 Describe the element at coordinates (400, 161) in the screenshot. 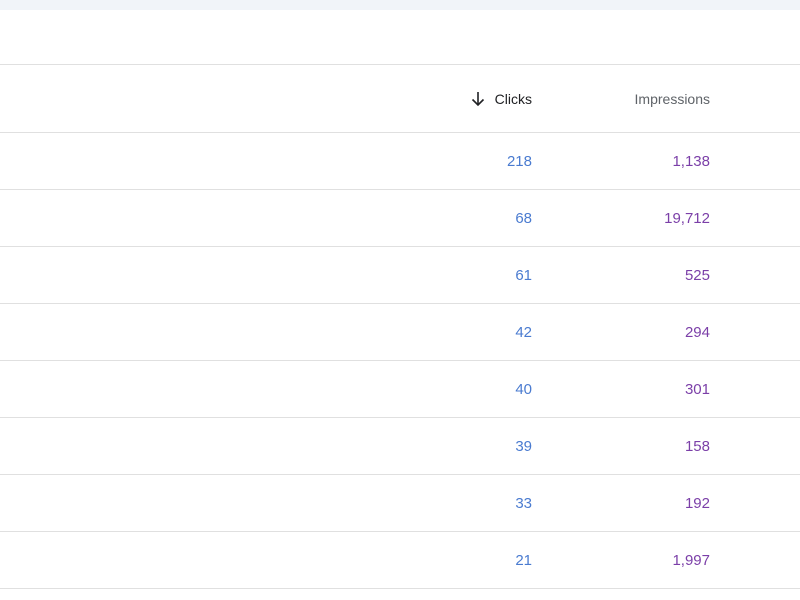

I see `table-row: 218 1,138` at that location.